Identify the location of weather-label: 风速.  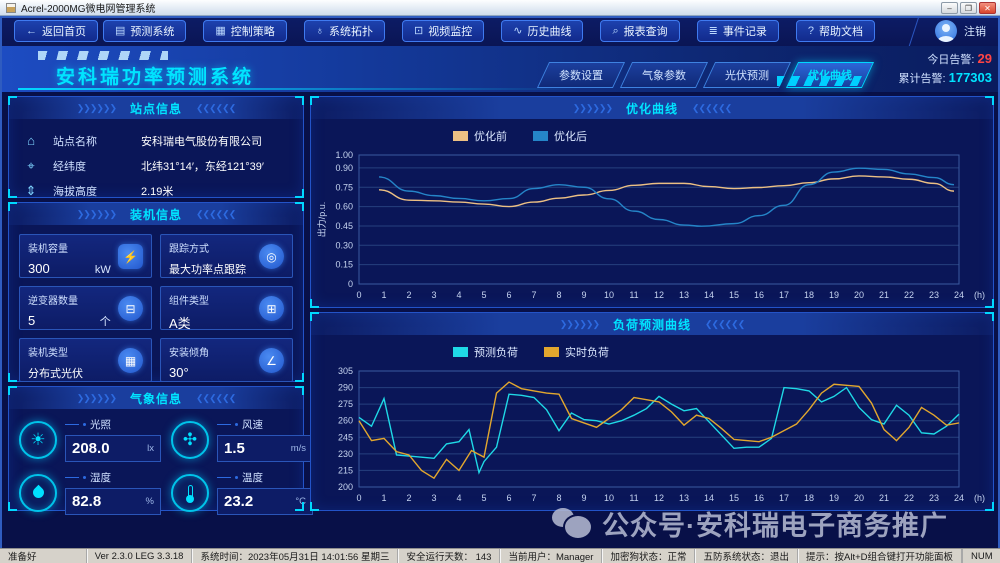
(252, 425).